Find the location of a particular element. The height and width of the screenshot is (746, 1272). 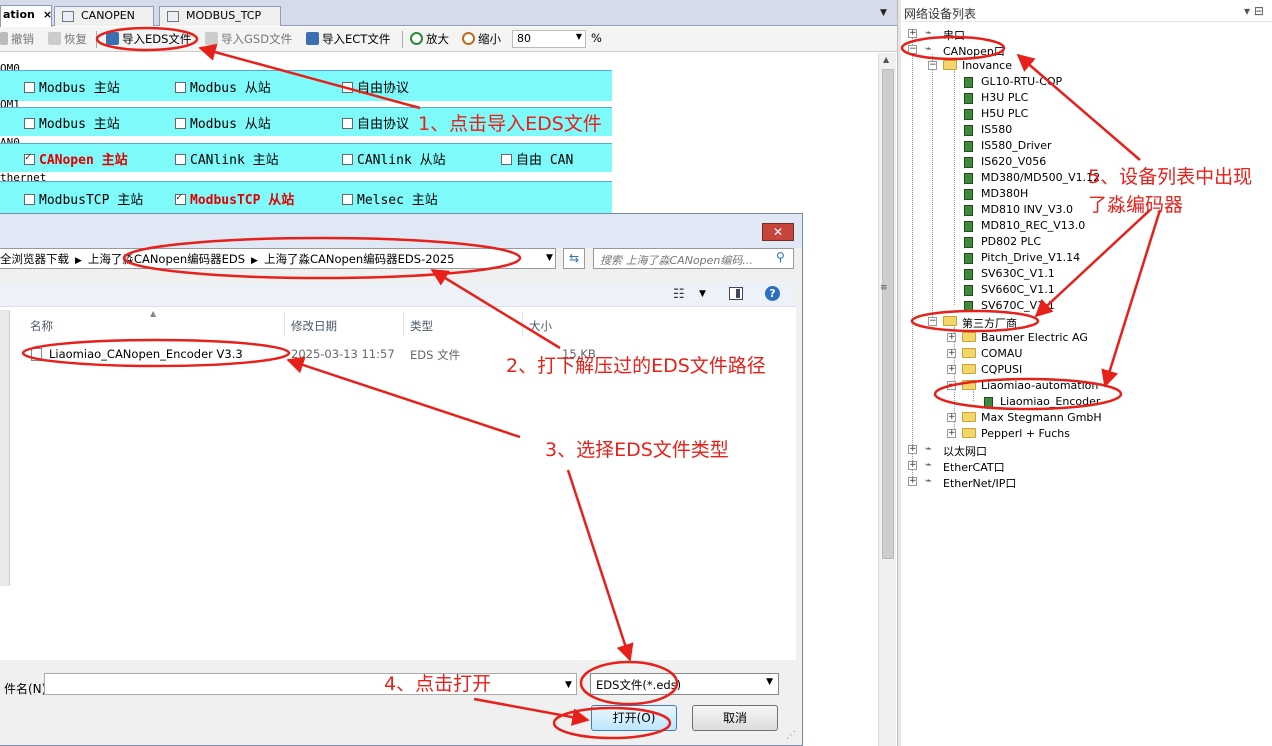

filename-input is located at coordinates (310, 684).